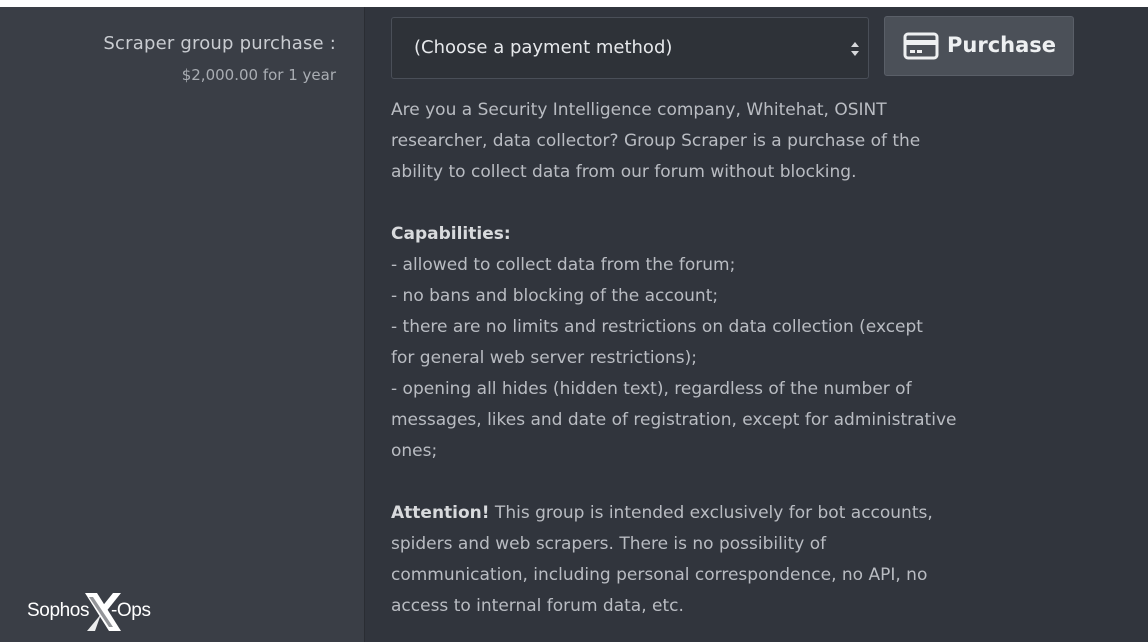 This screenshot has height=642, width=1148. I want to click on field-label: Scraper group purchase :, so click(219, 43).